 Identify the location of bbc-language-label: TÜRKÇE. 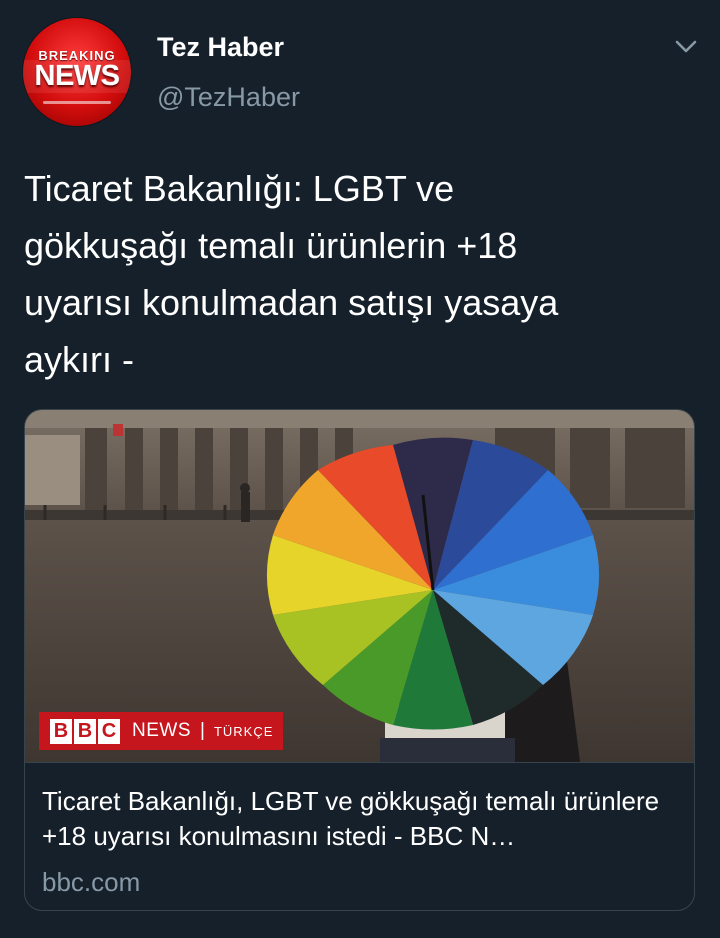
(243, 731).